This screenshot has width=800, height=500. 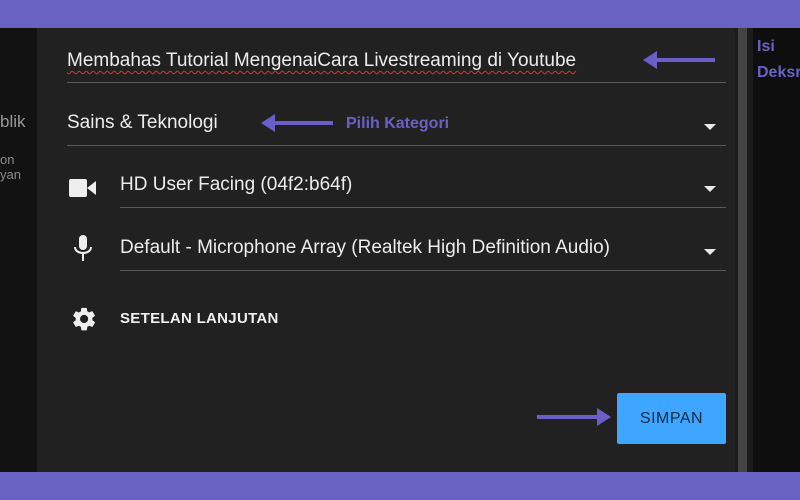 What do you see at coordinates (776, 250) in the screenshot?
I see `background-page-right` at bounding box center [776, 250].